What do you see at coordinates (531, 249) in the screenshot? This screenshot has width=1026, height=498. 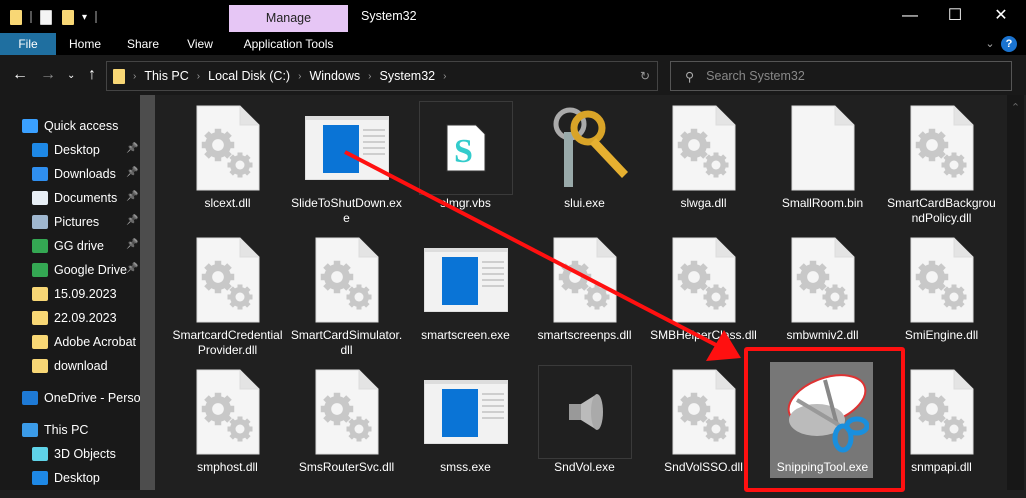 I see `arrow-line` at bounding box center [531, 249].